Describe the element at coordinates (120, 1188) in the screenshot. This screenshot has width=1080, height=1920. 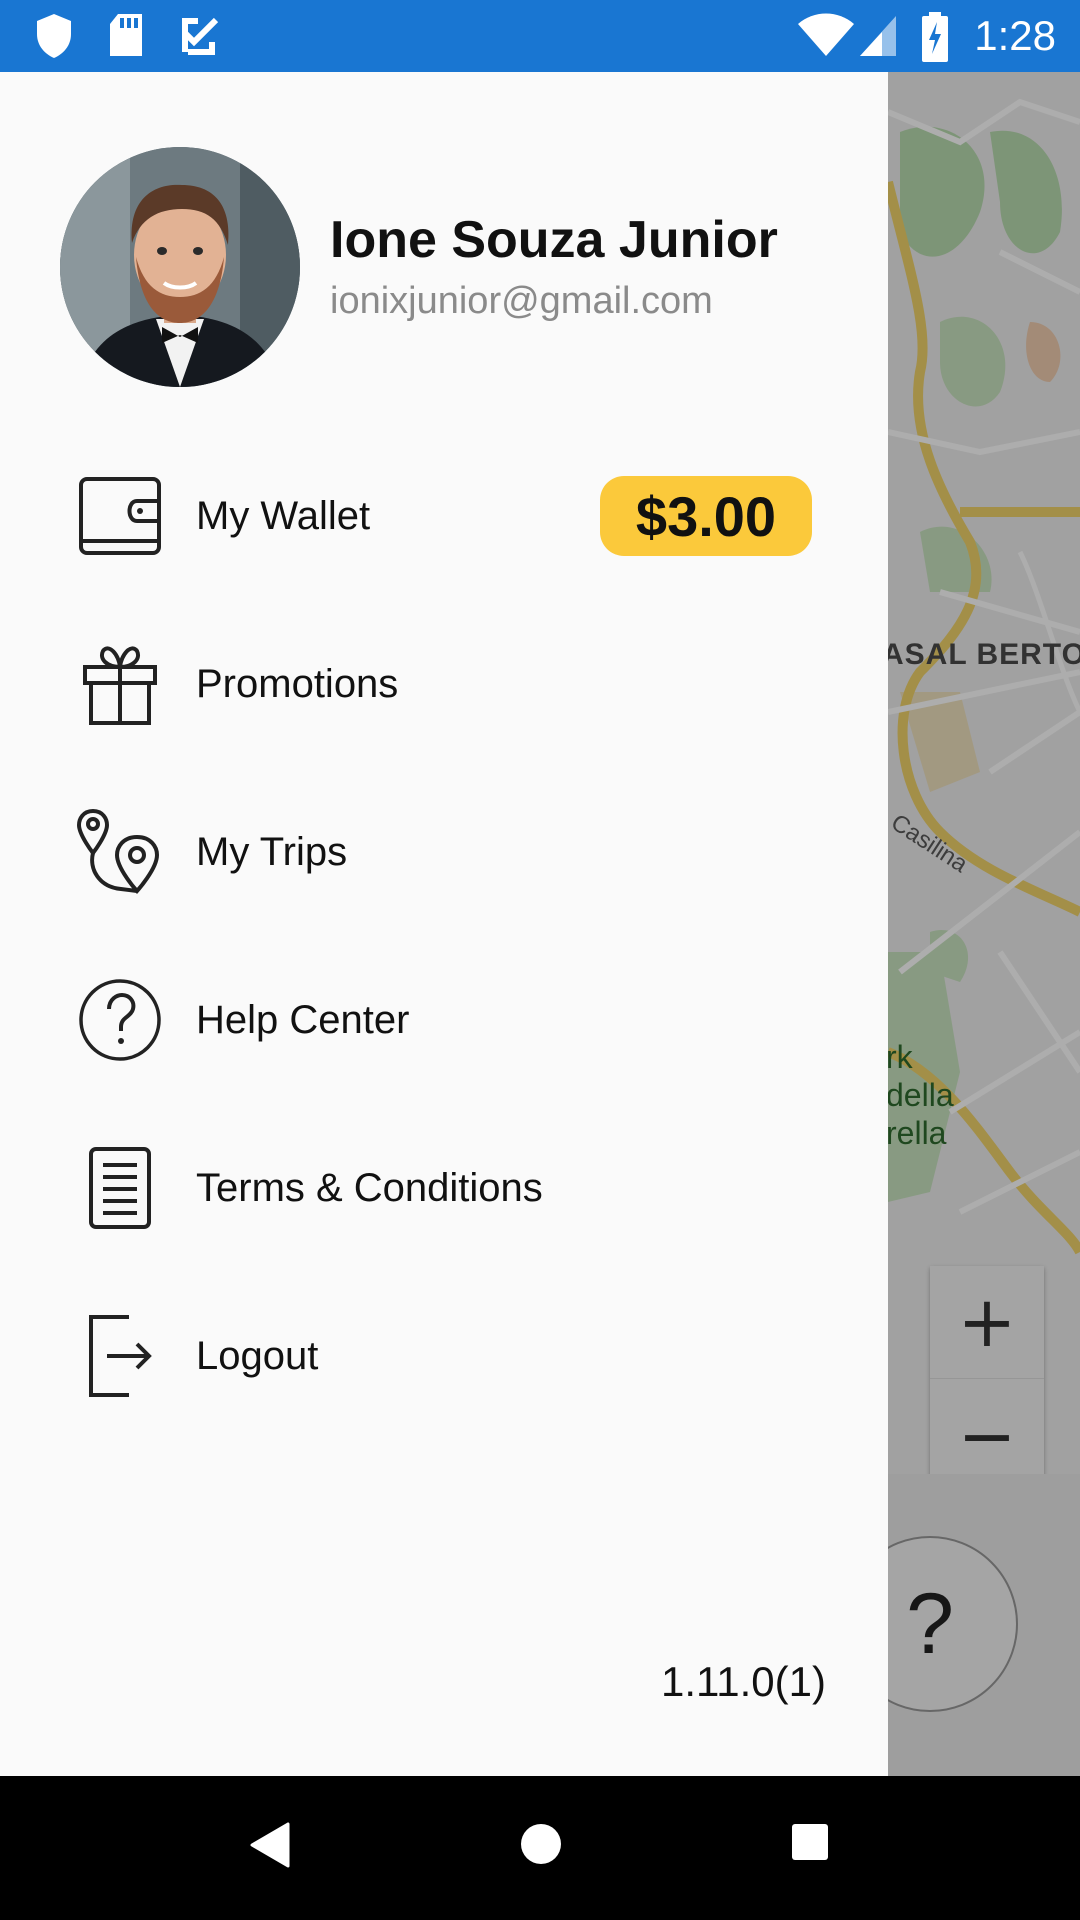
I see `document-icon` at that location.